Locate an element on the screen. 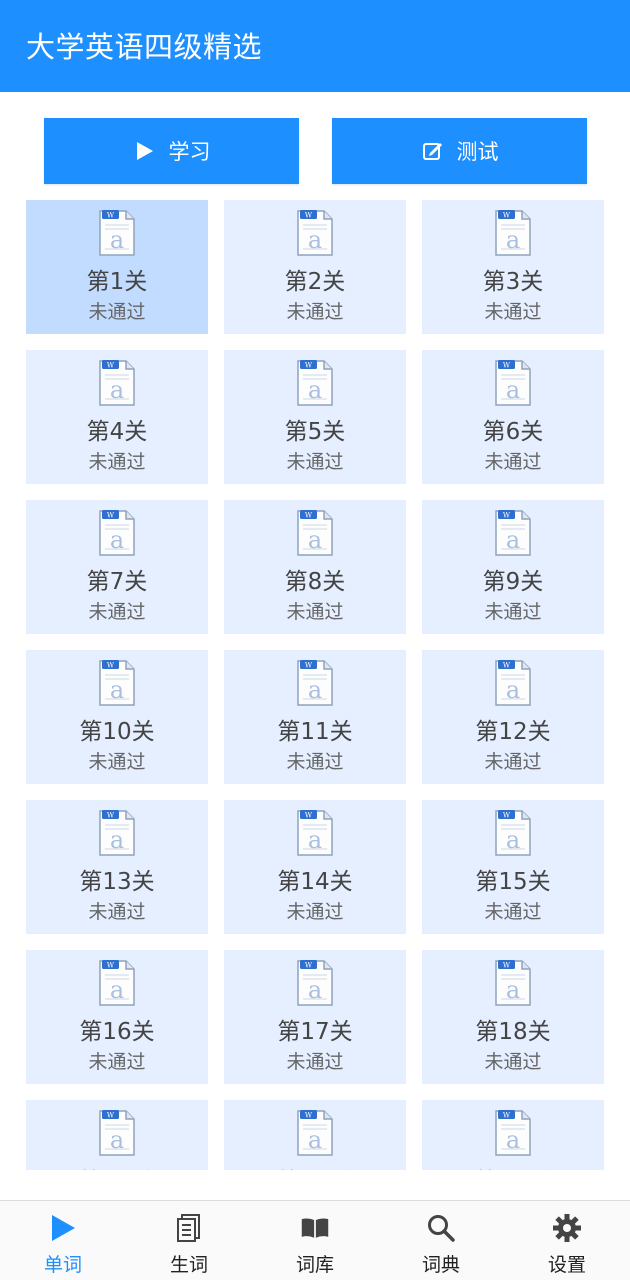 The width and height of the screenshot is (630, 1280). level-name: 第16关 is located at coordinates (117, 1032).